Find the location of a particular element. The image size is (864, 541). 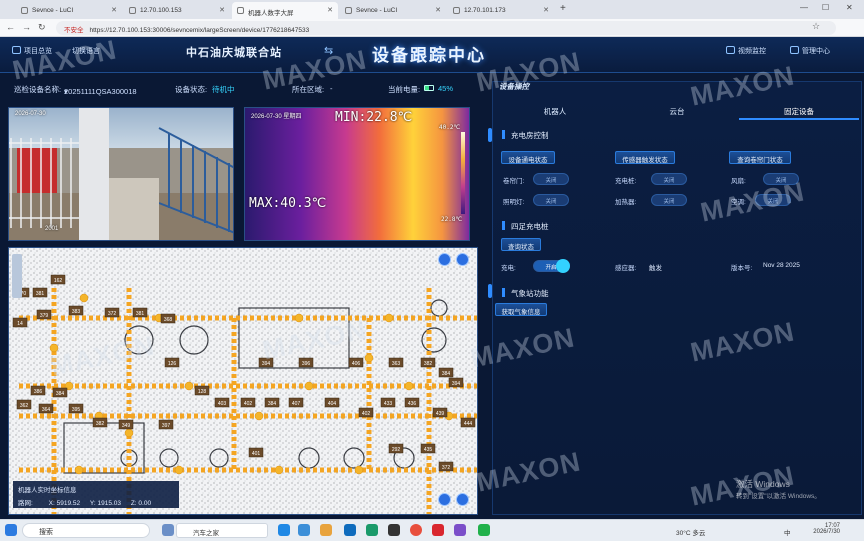

project-overview-button: 项目总览 is located at coordinates (32, 51).